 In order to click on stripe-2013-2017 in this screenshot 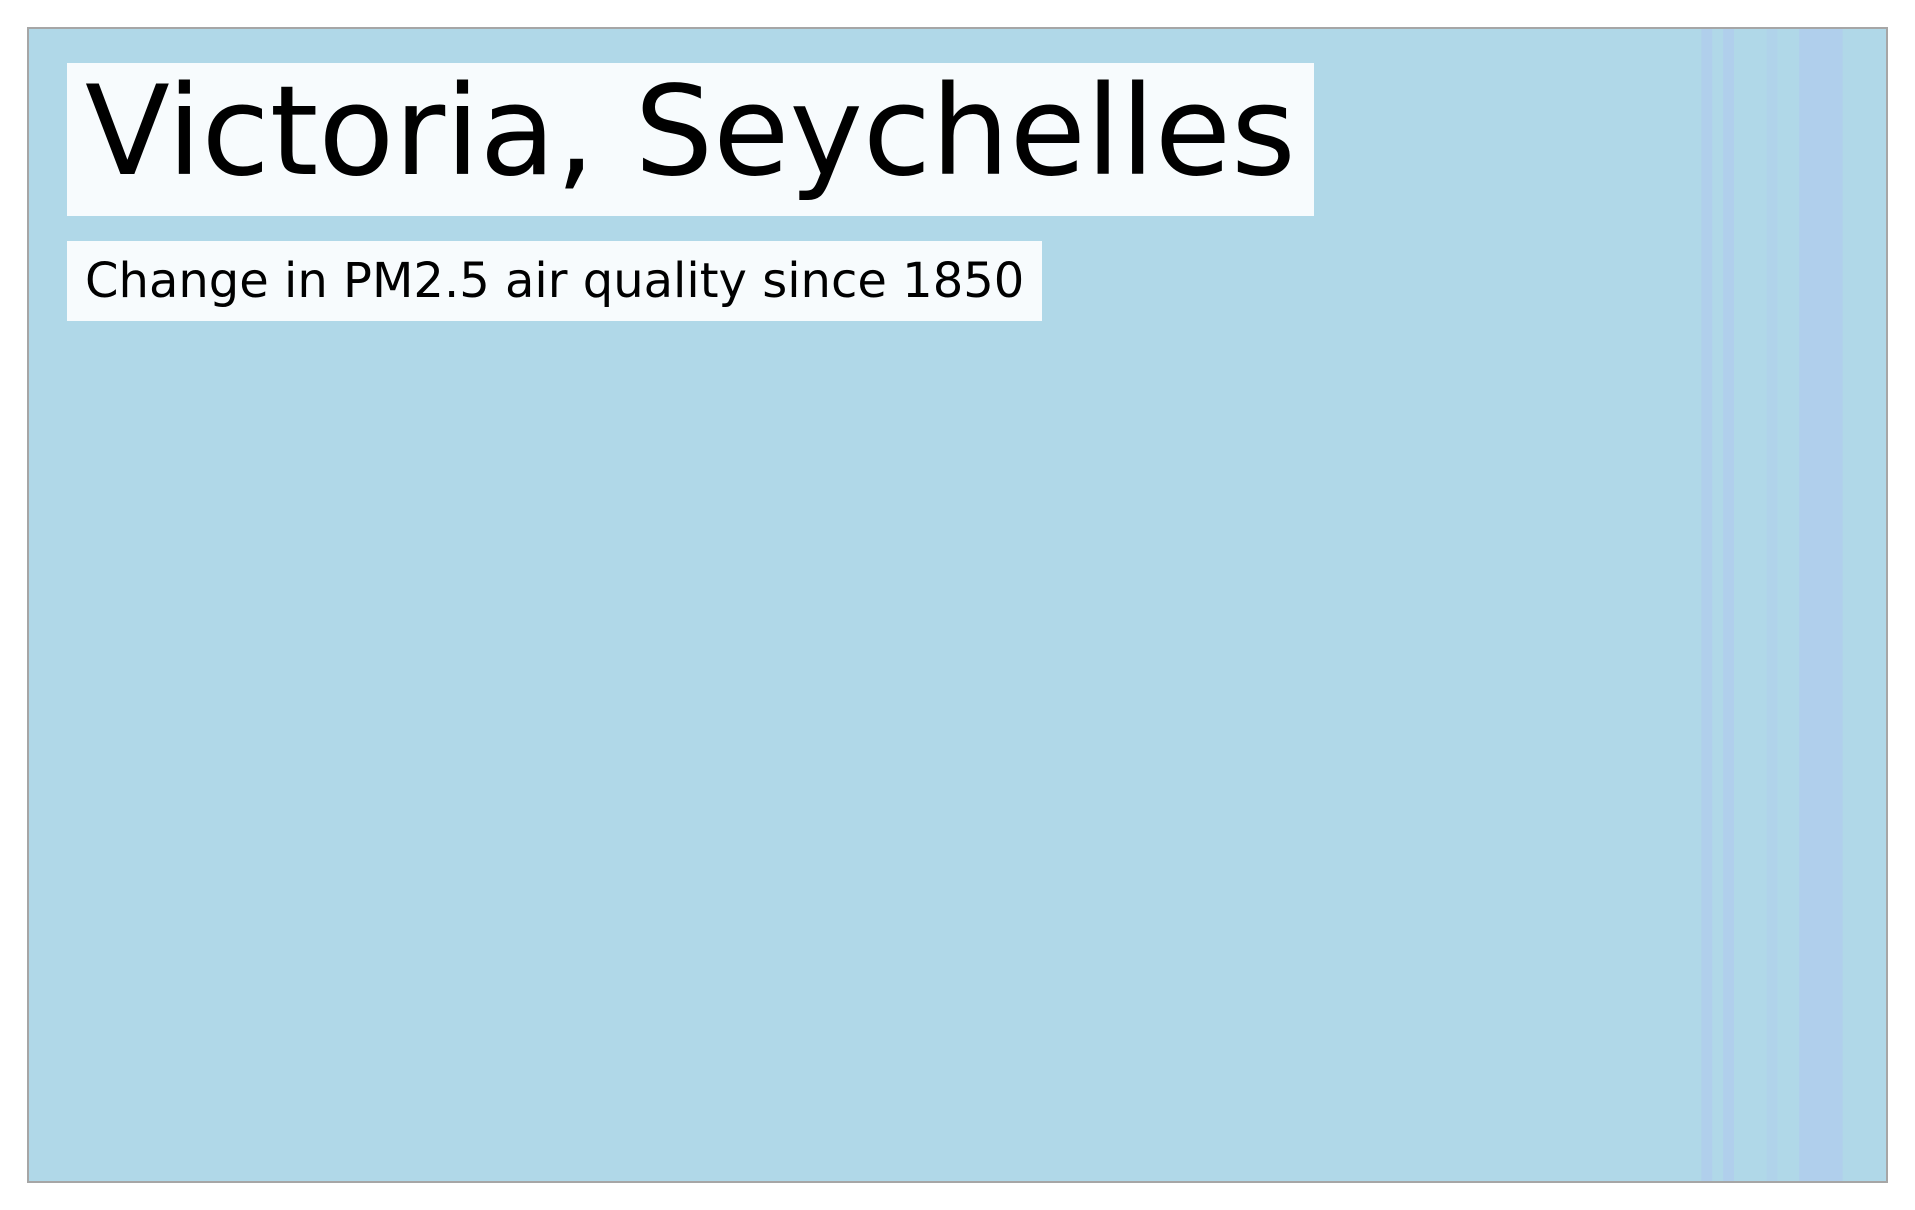, I will do `click(1821, 605)`.